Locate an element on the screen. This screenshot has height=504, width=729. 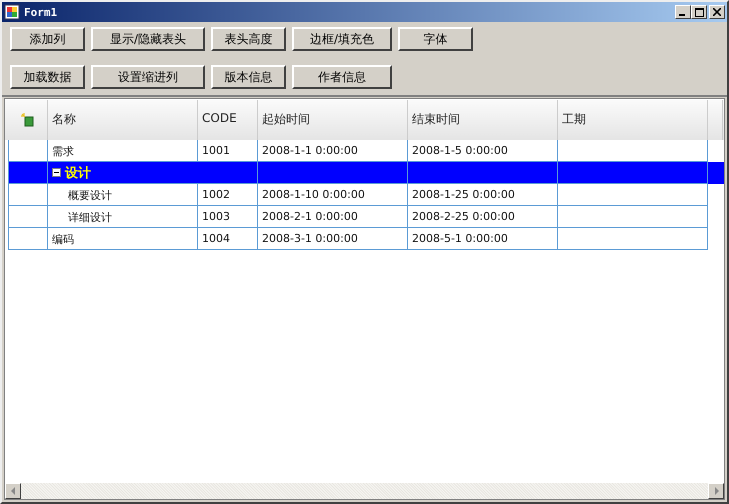
code-cell: 1004 is located at coordinates (216, 238).